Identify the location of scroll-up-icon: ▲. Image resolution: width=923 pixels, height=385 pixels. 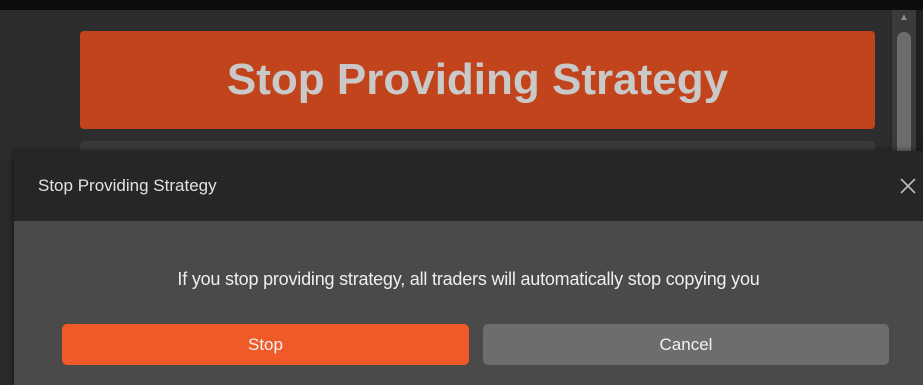
(904, 18).